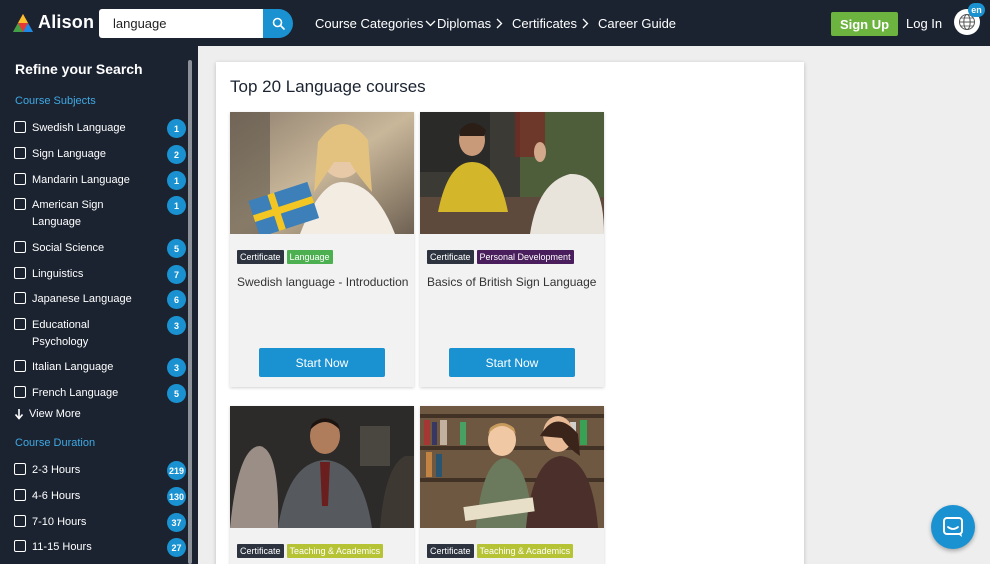  What do you see at coordinates (68, 248) in the screenshot?
I see `filter-label: Social Science` at bounding box center [68, 248].